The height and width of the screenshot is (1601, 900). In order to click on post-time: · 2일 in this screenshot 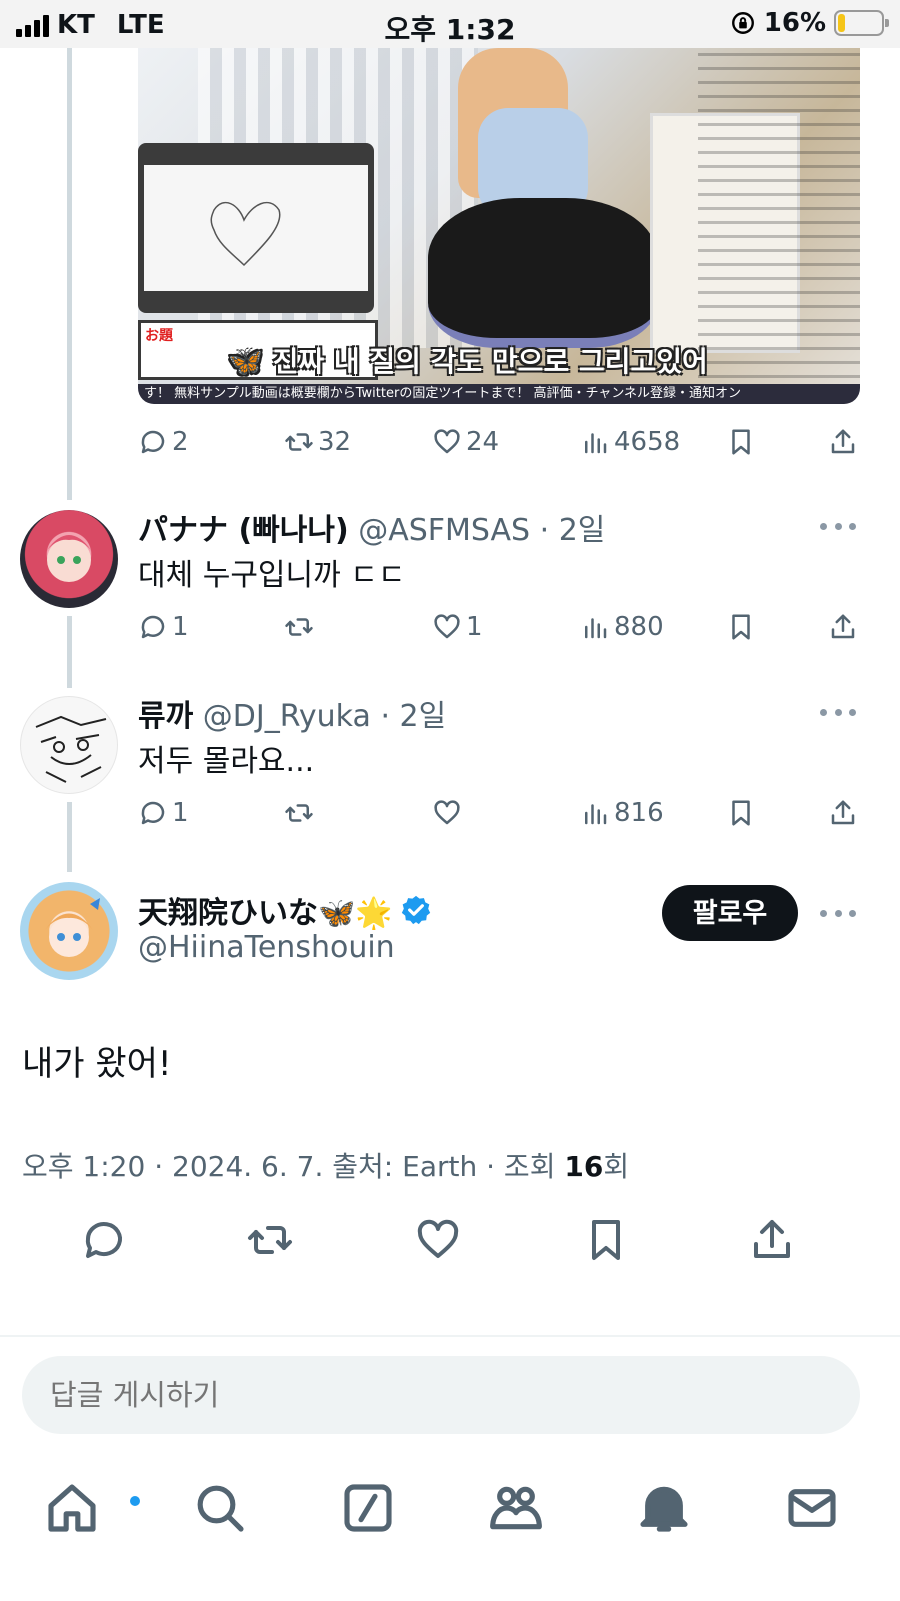, I will do `click(572, 530)`.